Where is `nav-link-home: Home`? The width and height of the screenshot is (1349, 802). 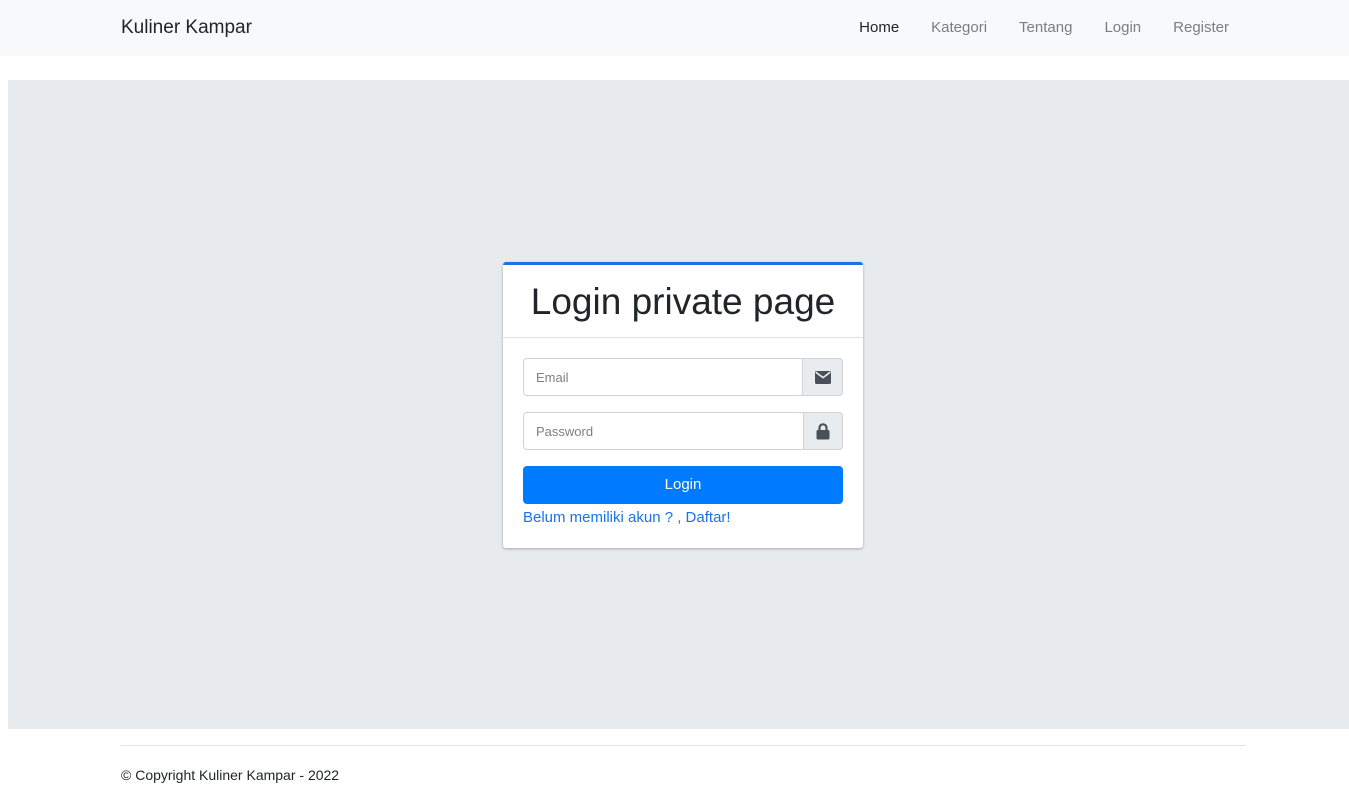 nav-link-home: Home is located at coordinates (879, 28).